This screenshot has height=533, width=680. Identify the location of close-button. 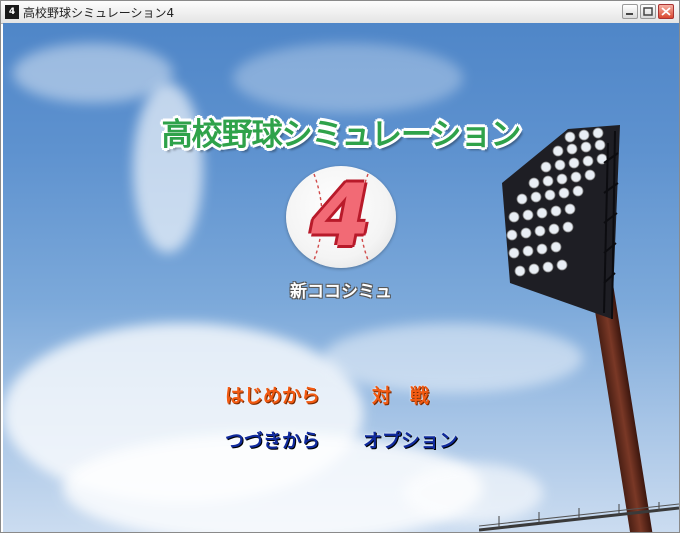
(666, 11).